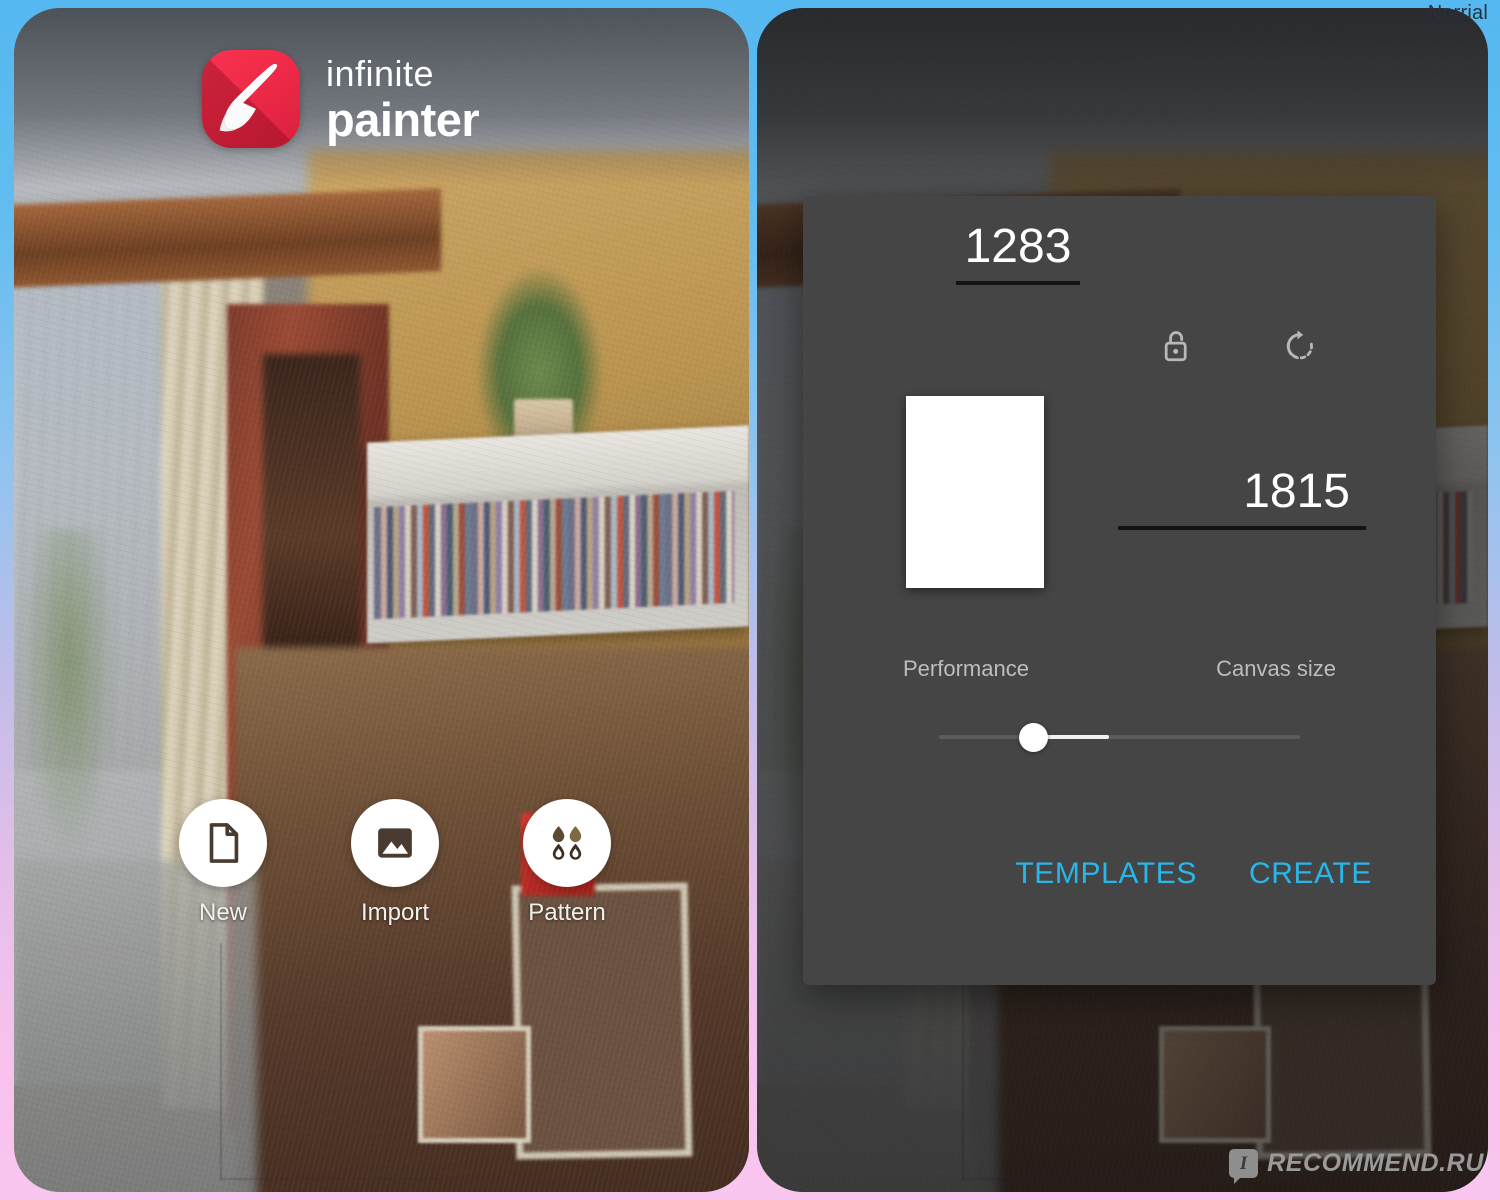 The height and width of the screenshot is (1200, 1500). What do you see at coordinates (1018, 283) in the screenshot?
I see `canvas-width-underline` at bounding box center [1018, 283].